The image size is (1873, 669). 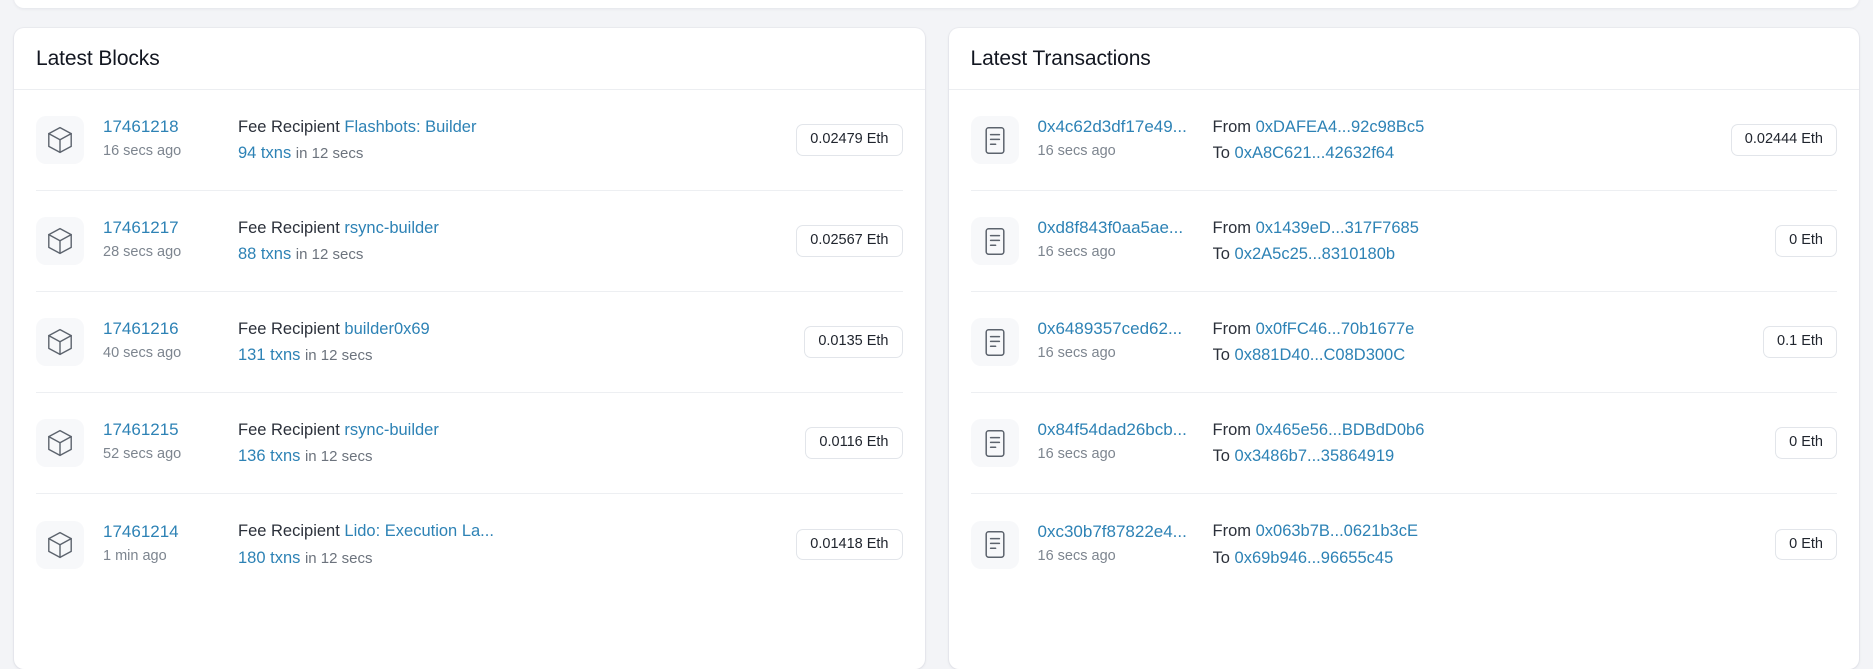 What do you see at coordinates (170, 139) in the screenshot?
I see `block-identity: 17461218 16 secs ago` at bounding box center [170, 139].